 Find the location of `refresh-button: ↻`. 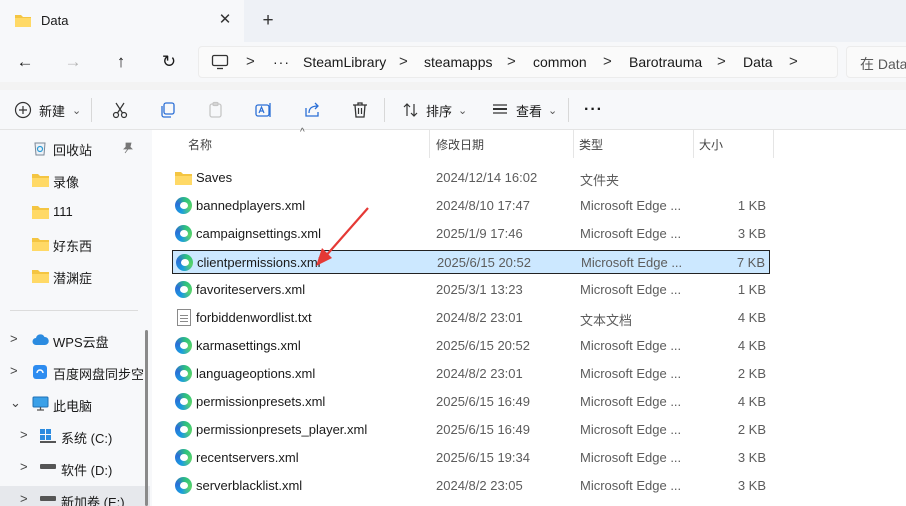

refresh-button: ↻ is located at coordinates (169, 62).